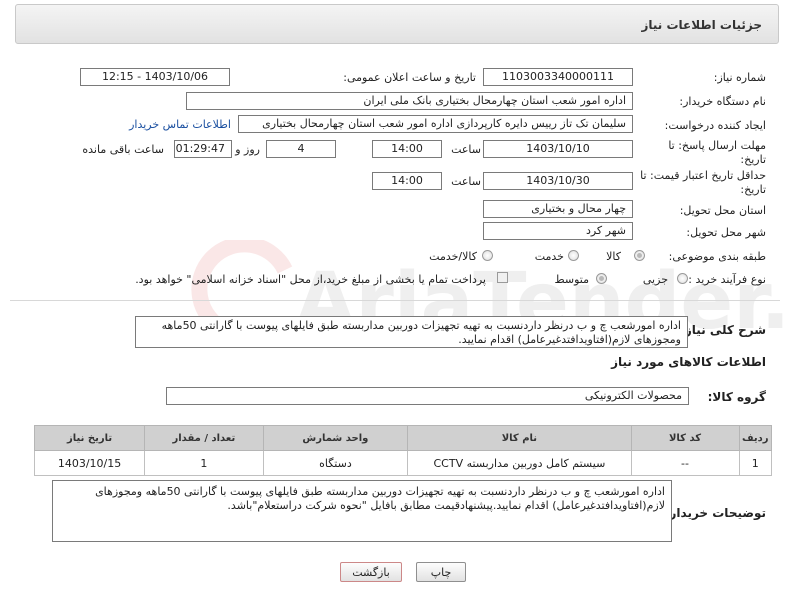 The height and width of the screenshot is (598, 789). Describe the element at coordinates (123, 149) in the screenshot. I see `remaining-label: ساعت باقی مانده` at that location.